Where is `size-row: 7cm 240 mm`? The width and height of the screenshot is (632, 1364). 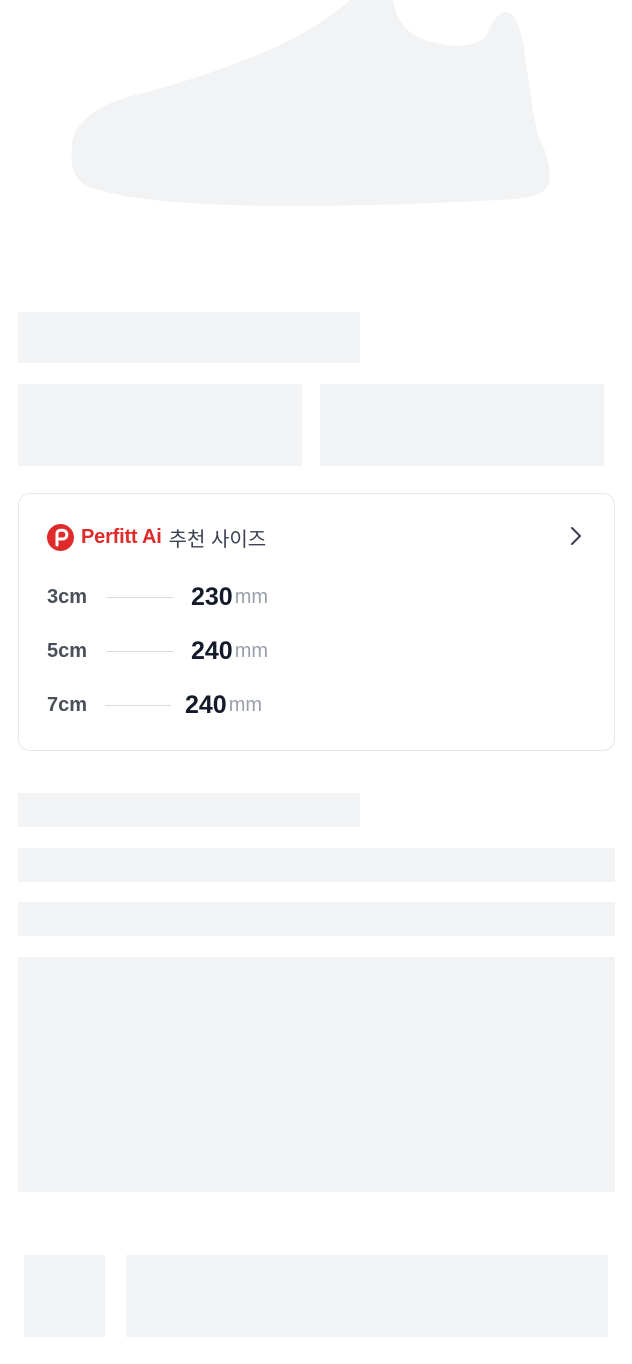
size-row: 7cm 240 mm is located at coordinates (154, 705).